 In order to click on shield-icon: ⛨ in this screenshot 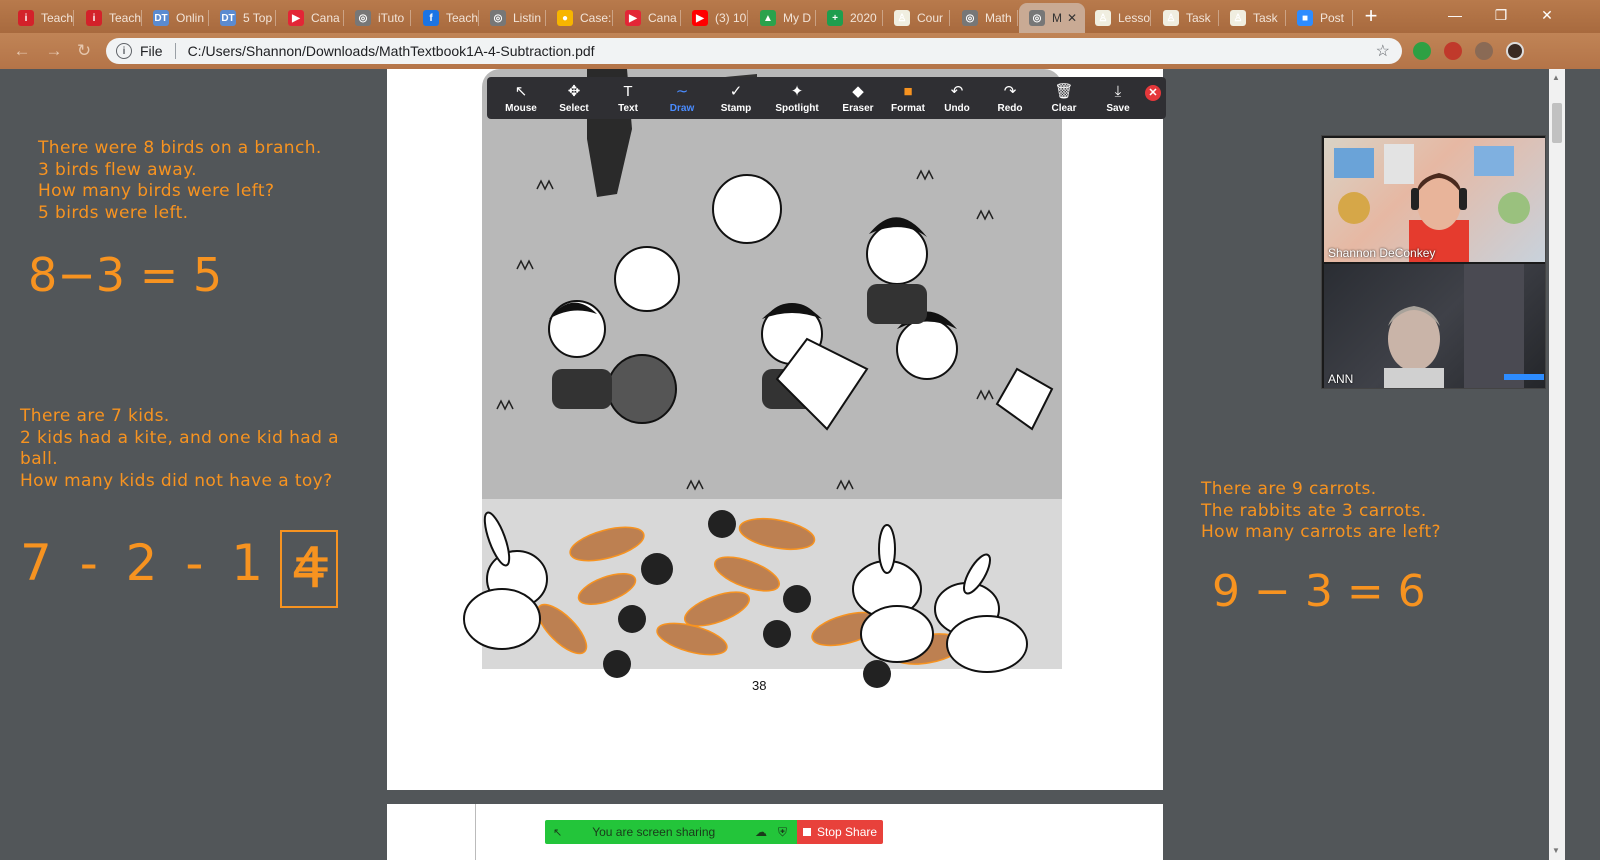, I will do `click(782, 831)`.